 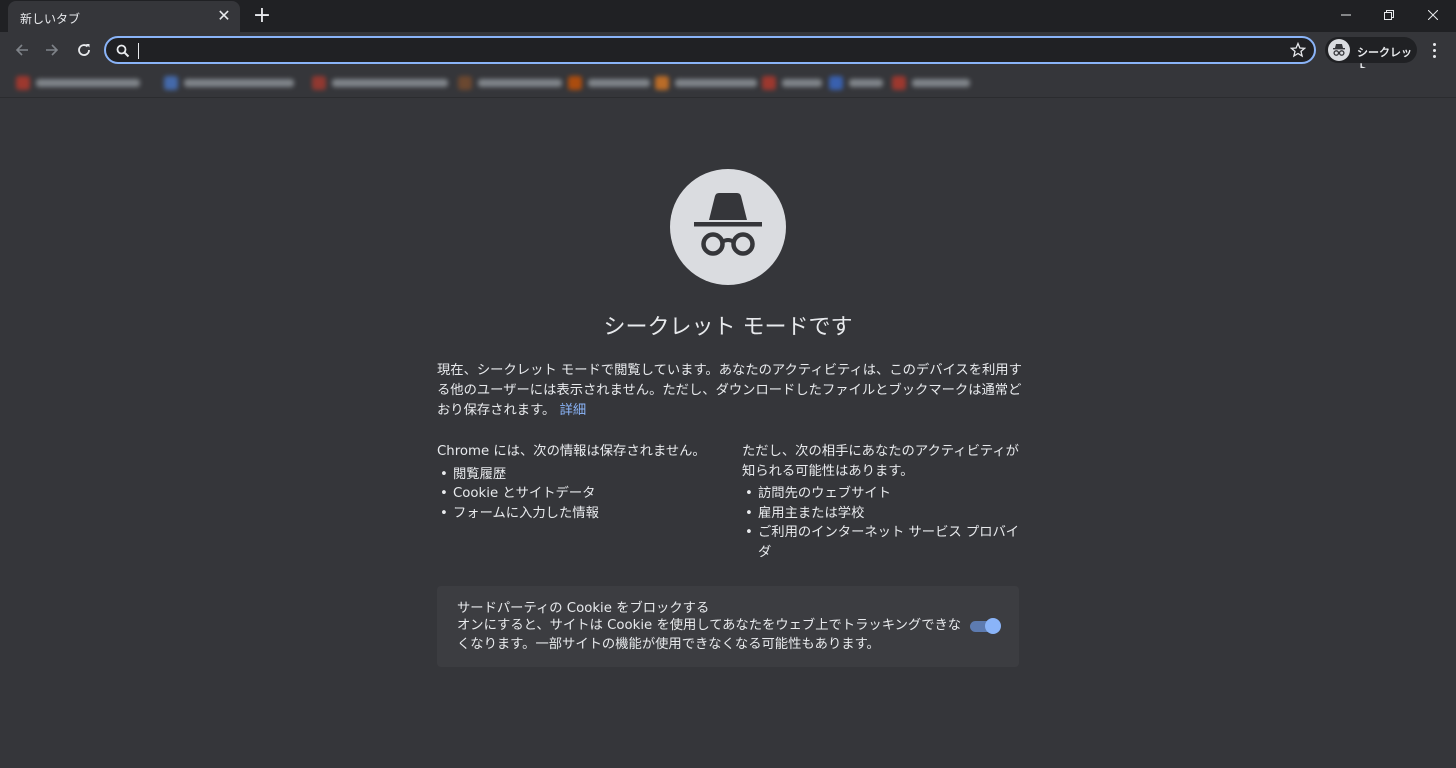 What do you see at coordinates (124, 16) in the screenshot?
I see `tab-new-tab: 新しいタブ ✕` at bounding box center [124, 16].